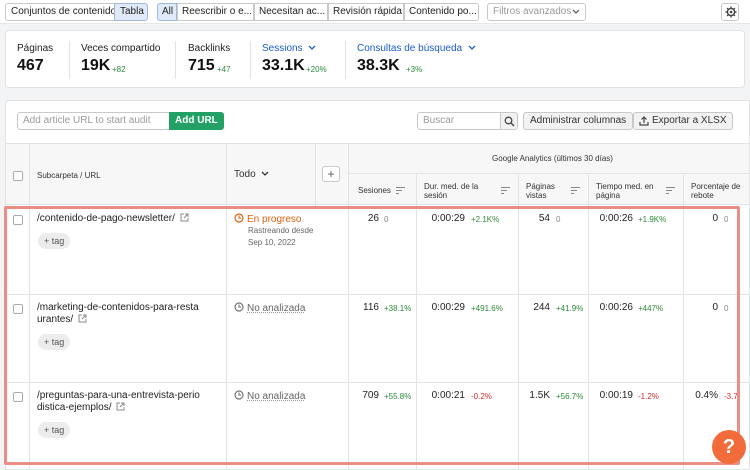 The image size is (750, 470). What do you see at coordinates (30, 65) in the screenshot?
I see `pages-value: 467` at bounding box center [30, 65].